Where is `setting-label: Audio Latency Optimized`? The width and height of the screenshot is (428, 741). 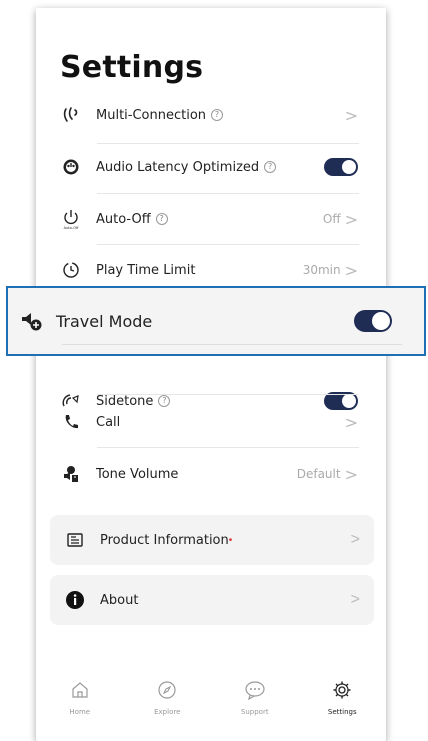 setting-label: Audio Latency Optimized is located at coordinates (178, 167).